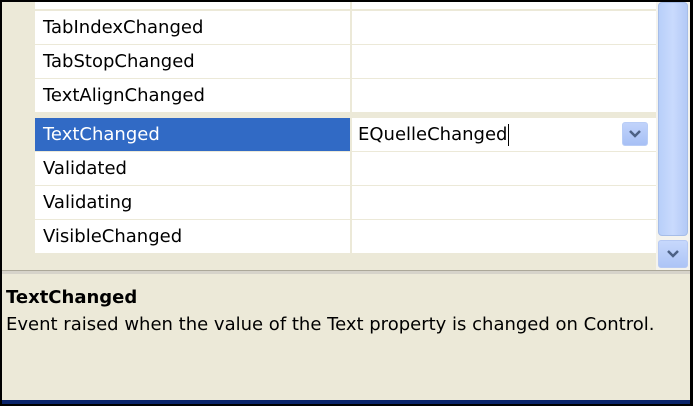  Describe the element at coordinates (192, 168) in the screenshot. I see `event-name: Validated` at that location.